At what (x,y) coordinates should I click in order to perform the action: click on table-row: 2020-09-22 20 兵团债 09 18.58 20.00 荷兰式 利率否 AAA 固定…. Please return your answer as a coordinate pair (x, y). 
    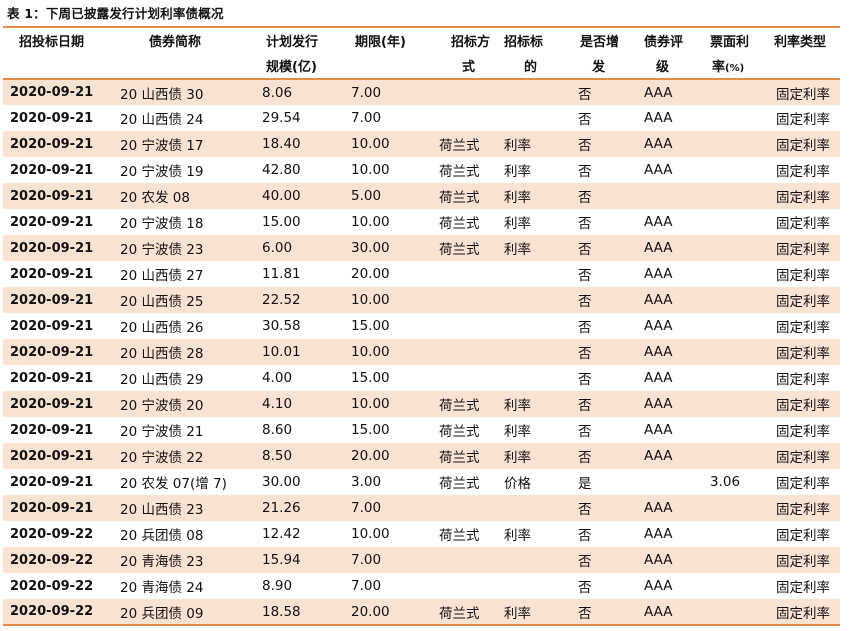
    Looking at the image, I should click on (421, 612).